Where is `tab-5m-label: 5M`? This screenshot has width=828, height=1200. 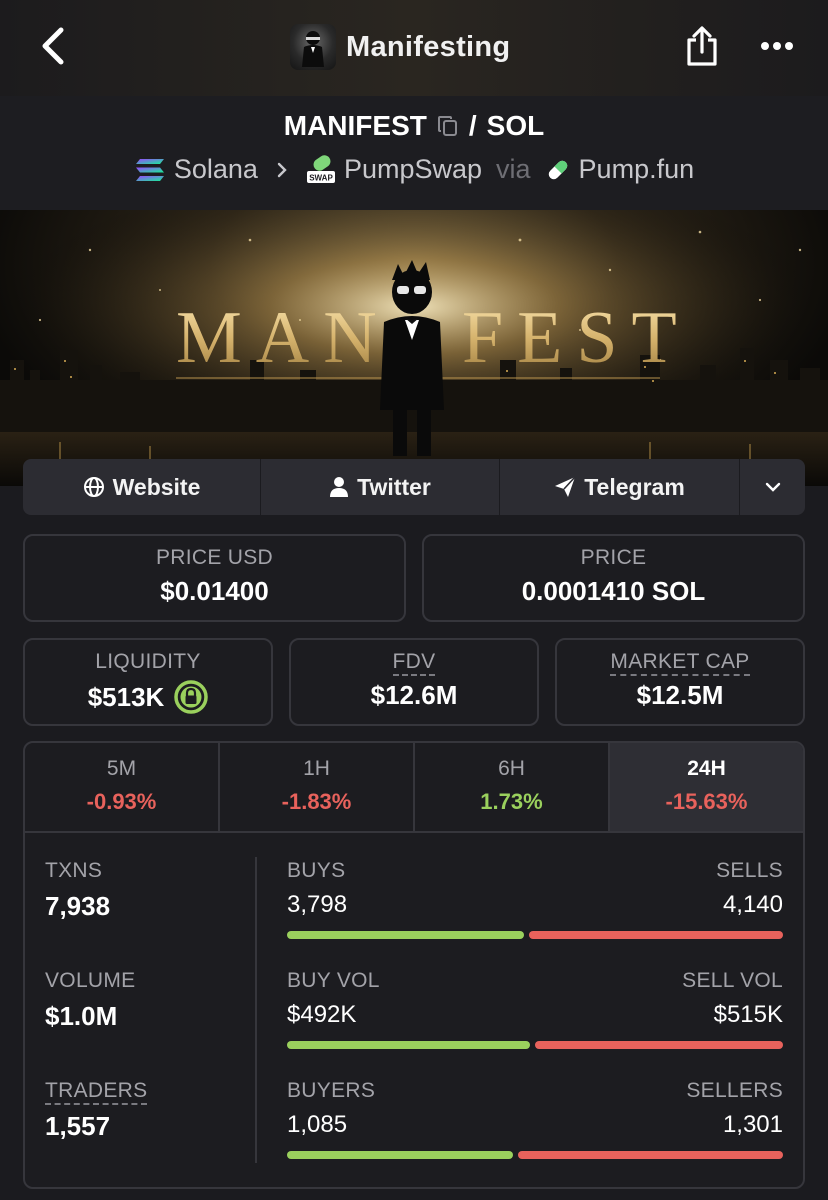 tab-5m-label: 5M is located at coordinates (121, 768).